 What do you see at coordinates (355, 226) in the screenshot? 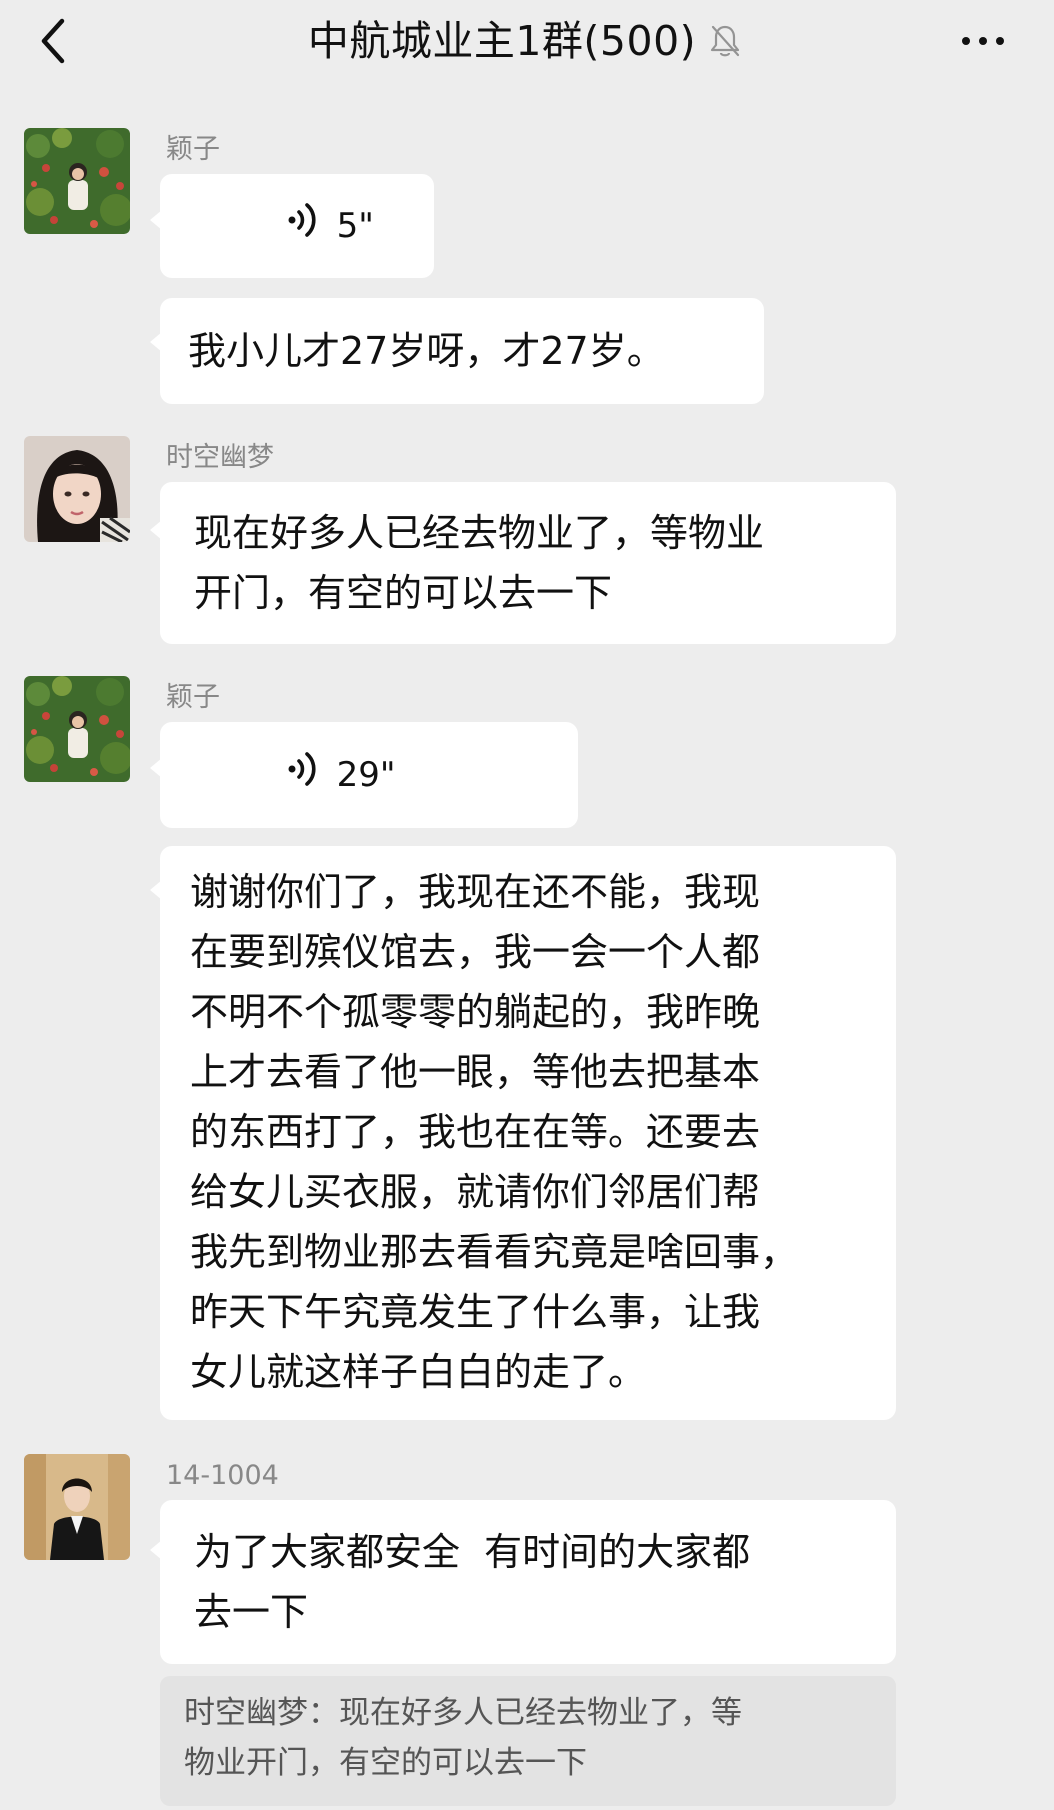
I see `voice-duration: 5"` at bounding box center [355, 226].